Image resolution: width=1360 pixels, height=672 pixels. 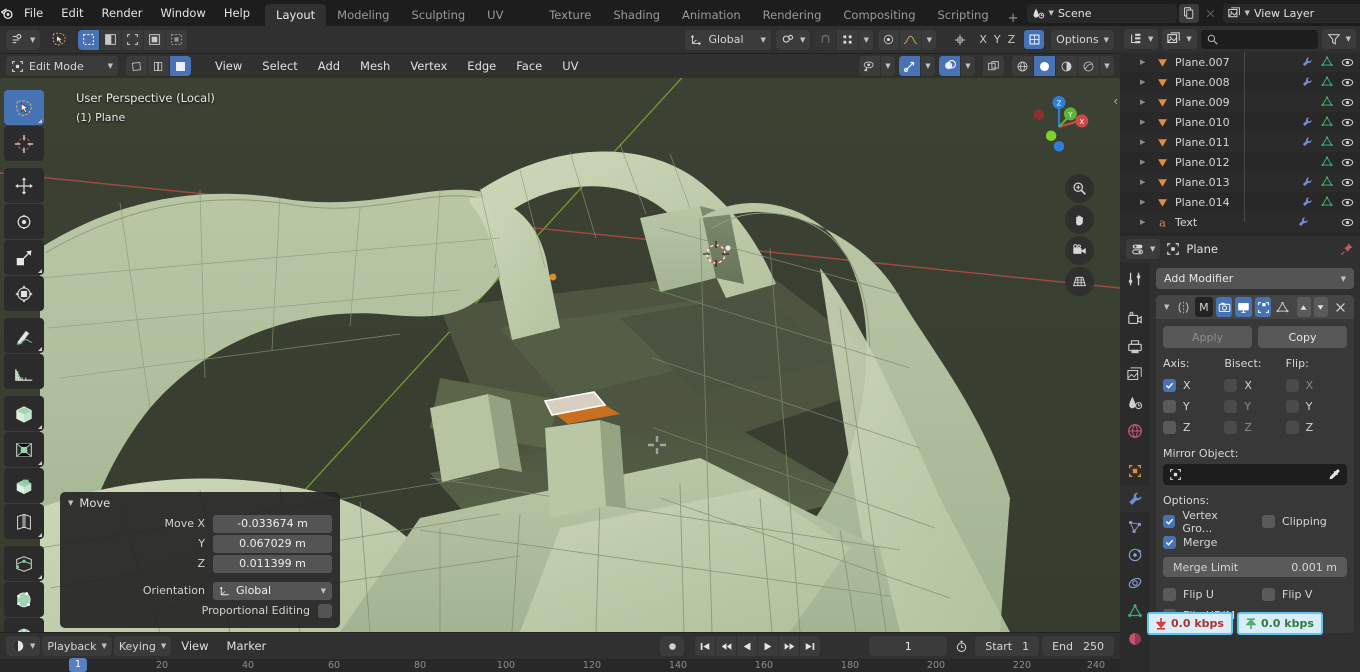 I want to click on timeline-menu-view: View, so click(x=194, y=646).